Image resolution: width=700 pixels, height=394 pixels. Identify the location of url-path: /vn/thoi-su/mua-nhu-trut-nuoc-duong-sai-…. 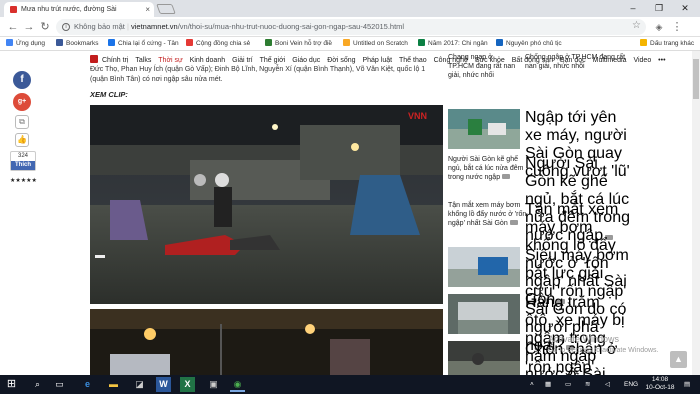
(291, 26).